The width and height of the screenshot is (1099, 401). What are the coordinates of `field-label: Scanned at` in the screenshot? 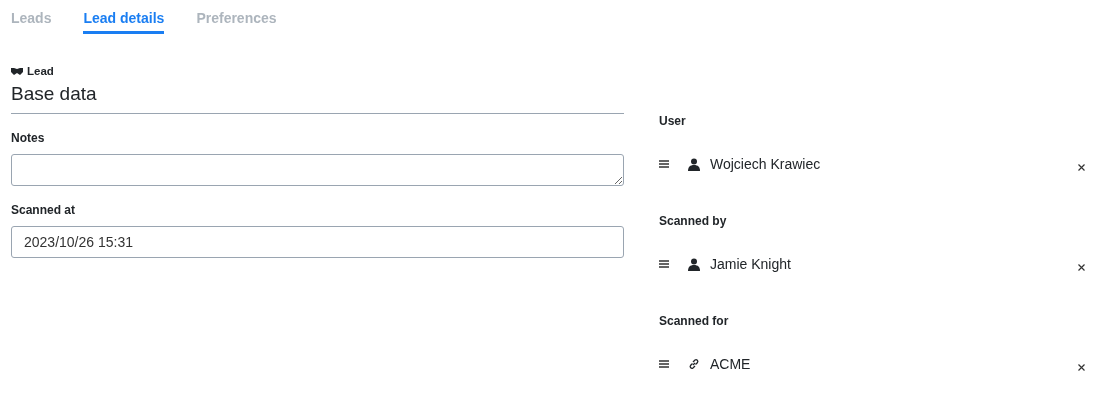 It's located at (44, 210).